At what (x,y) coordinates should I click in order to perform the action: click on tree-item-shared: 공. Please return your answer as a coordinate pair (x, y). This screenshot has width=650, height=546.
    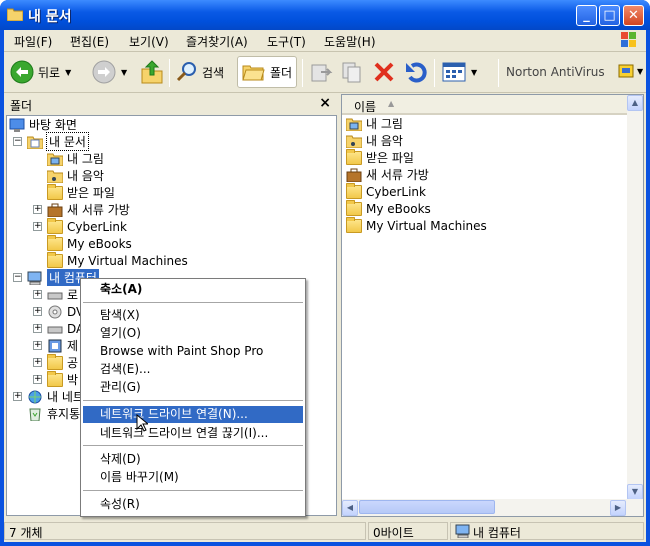
    Looking at the image, I should click on (62, 362).